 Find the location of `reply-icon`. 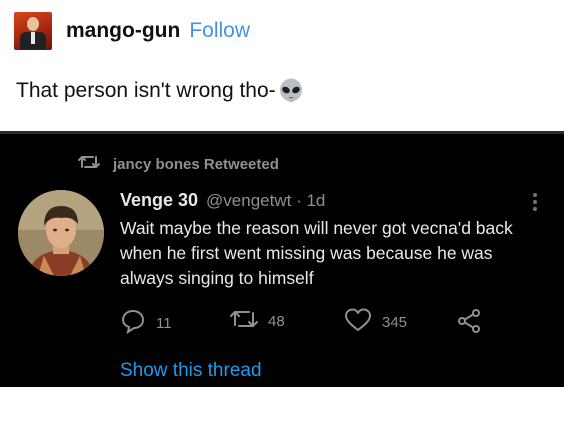

reply-icon is located at coordinates (133, 323).